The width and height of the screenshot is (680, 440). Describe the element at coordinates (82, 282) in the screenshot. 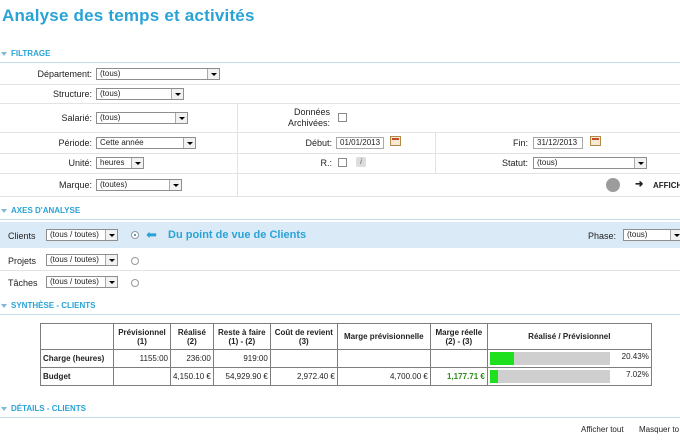

I see `taches-select: (tous / toutes)` at that location.